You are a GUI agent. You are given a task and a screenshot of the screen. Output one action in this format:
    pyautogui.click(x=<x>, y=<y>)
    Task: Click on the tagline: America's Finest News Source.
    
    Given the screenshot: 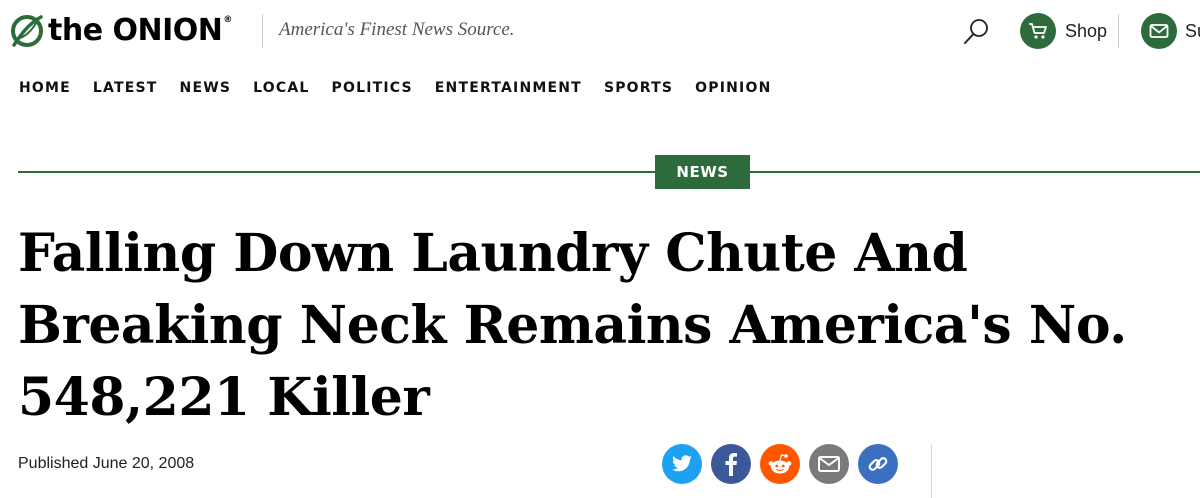 What is the action you would take?
    pyautogui.click(x=397, y=29)
    